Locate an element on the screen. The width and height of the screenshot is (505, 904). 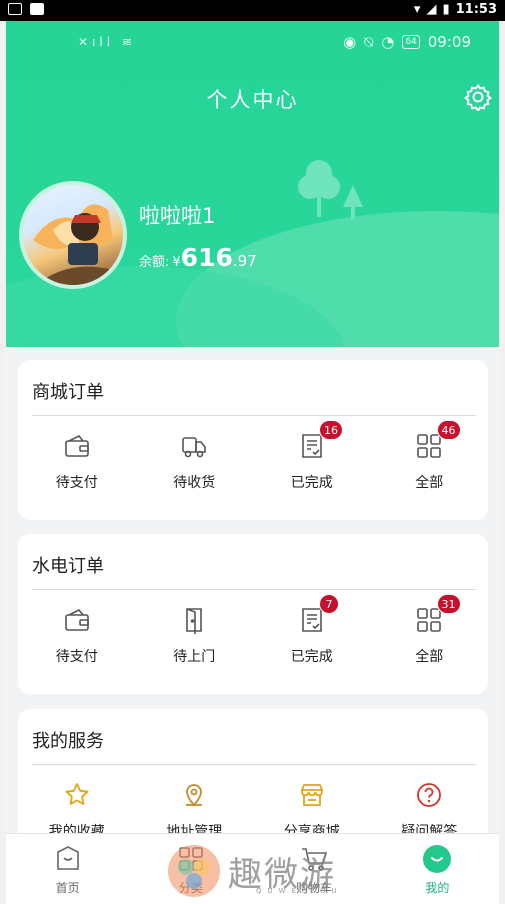
app-notification-icon is located at coordinates (37, 9).